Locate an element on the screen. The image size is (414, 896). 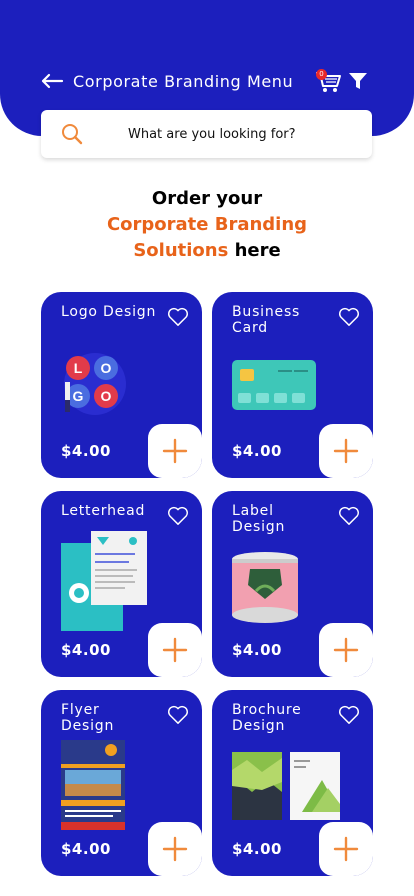
product-card-flyer-design: Flyer Design $4.00 is located at coordinates (121, 783).